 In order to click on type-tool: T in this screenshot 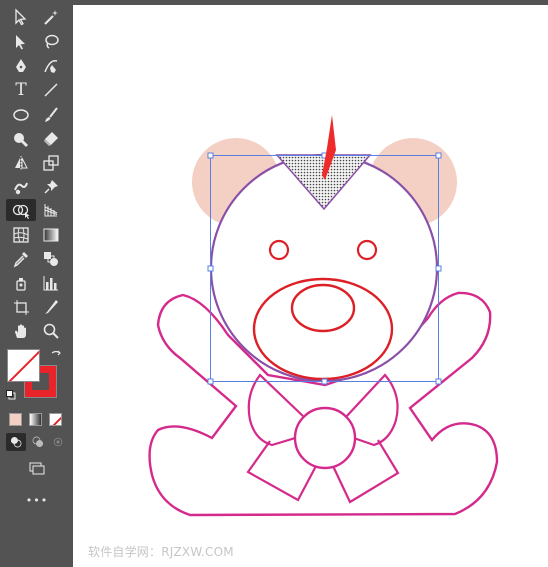, I will do `click(21, 90)`.